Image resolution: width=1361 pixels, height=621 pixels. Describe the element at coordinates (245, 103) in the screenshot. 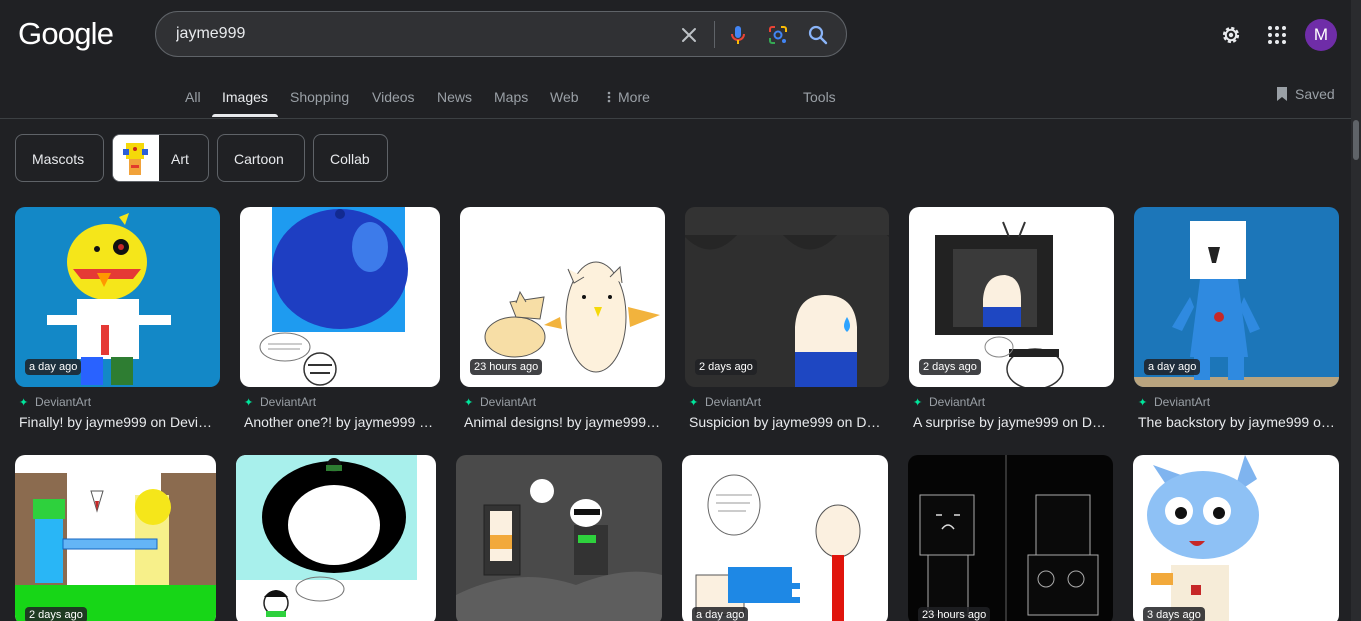

I see `tab-images: Images` at that location.